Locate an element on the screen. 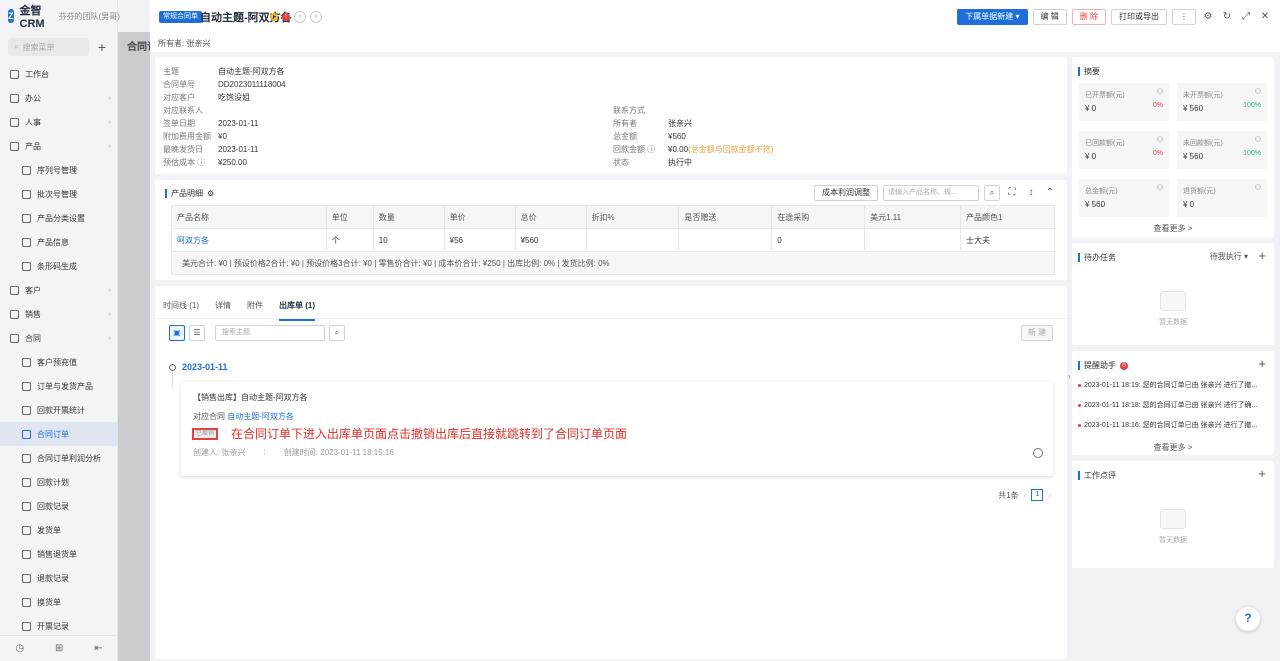 Image resolution: width=1280 pixels, height=661 pixels. refresh-icon: ↻ is located at coordinates (1227, 17).